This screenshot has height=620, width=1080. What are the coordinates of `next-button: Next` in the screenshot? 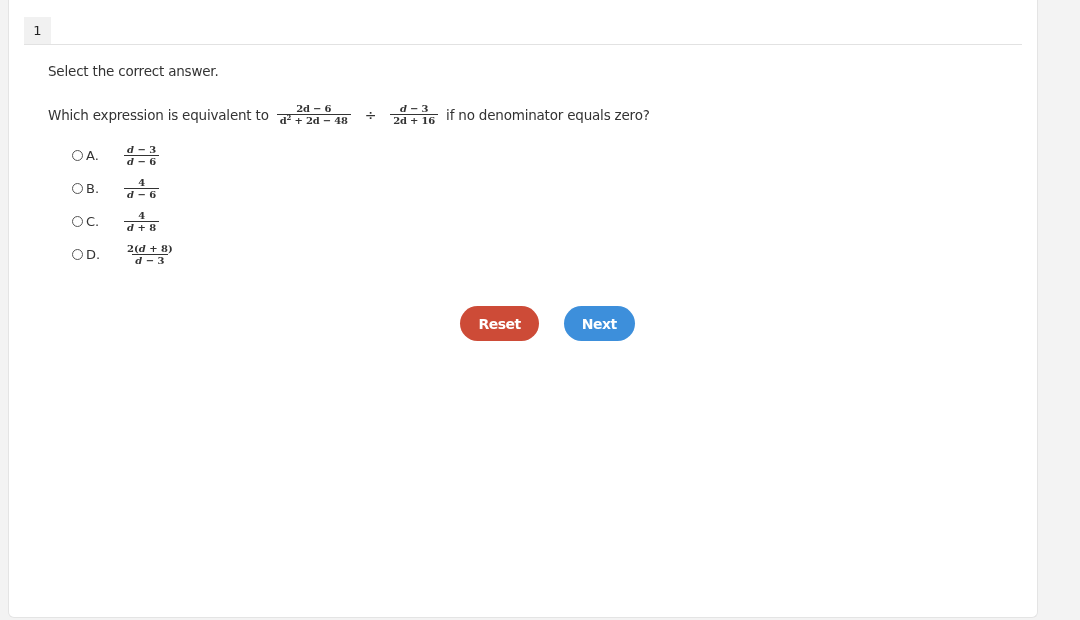 It's located at (599, 323).